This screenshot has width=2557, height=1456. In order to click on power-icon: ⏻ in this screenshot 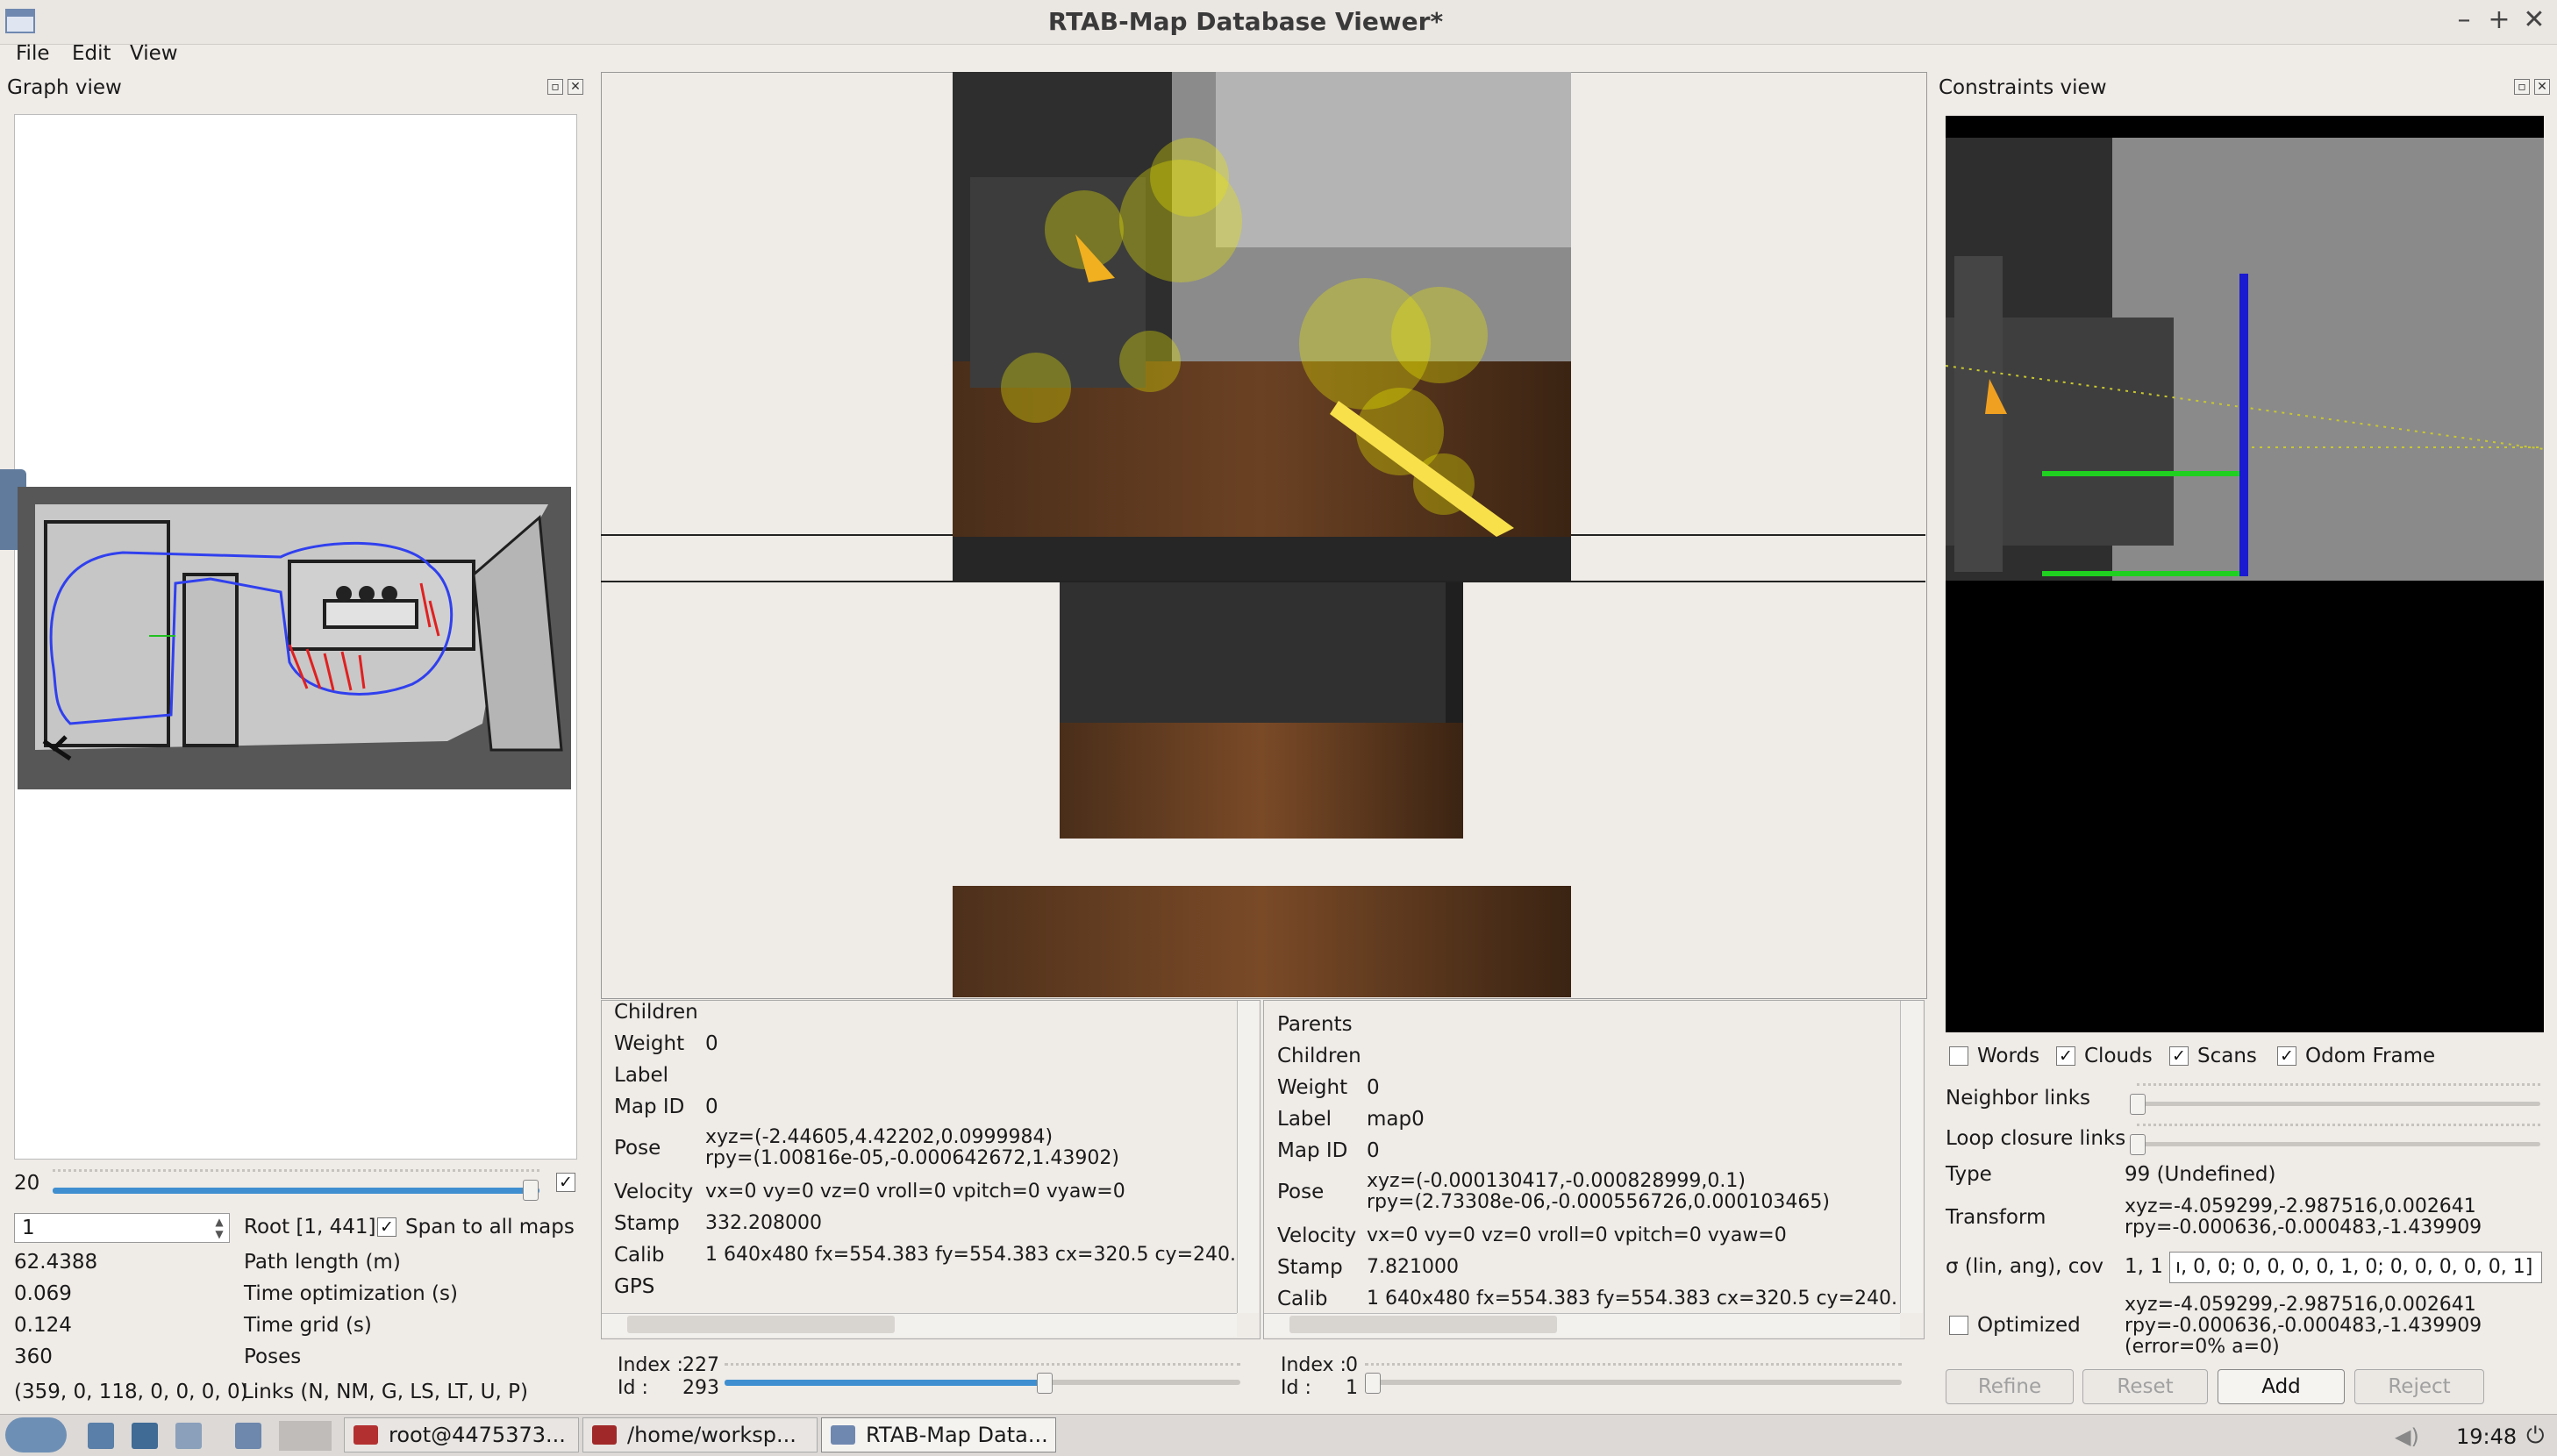, I will do `click(2535, 1436)`.